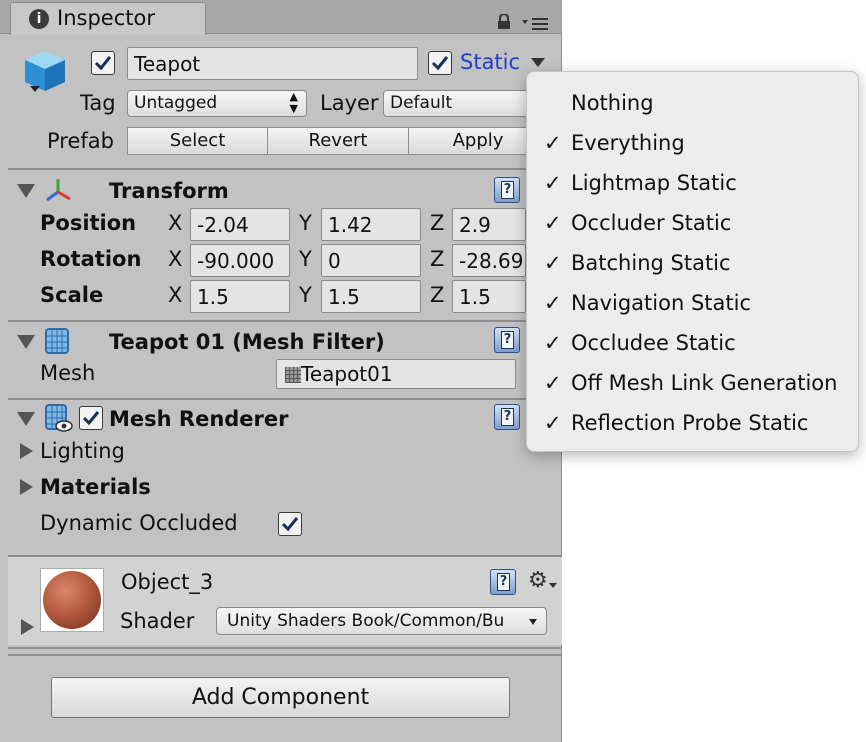 The width and height of the screenshot is (866, 742). What do you see at coordinates (26, 342) in the screenshot?
I see `mesh-filter-foldout-arrow` at bounding box center [26, 342].